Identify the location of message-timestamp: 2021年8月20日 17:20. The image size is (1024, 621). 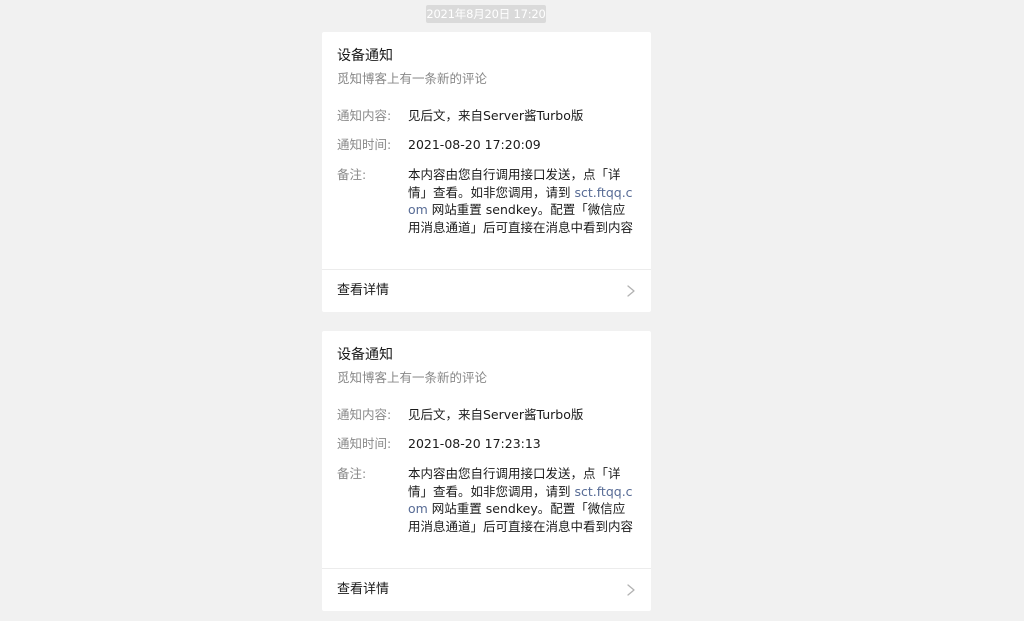
(486, 14).